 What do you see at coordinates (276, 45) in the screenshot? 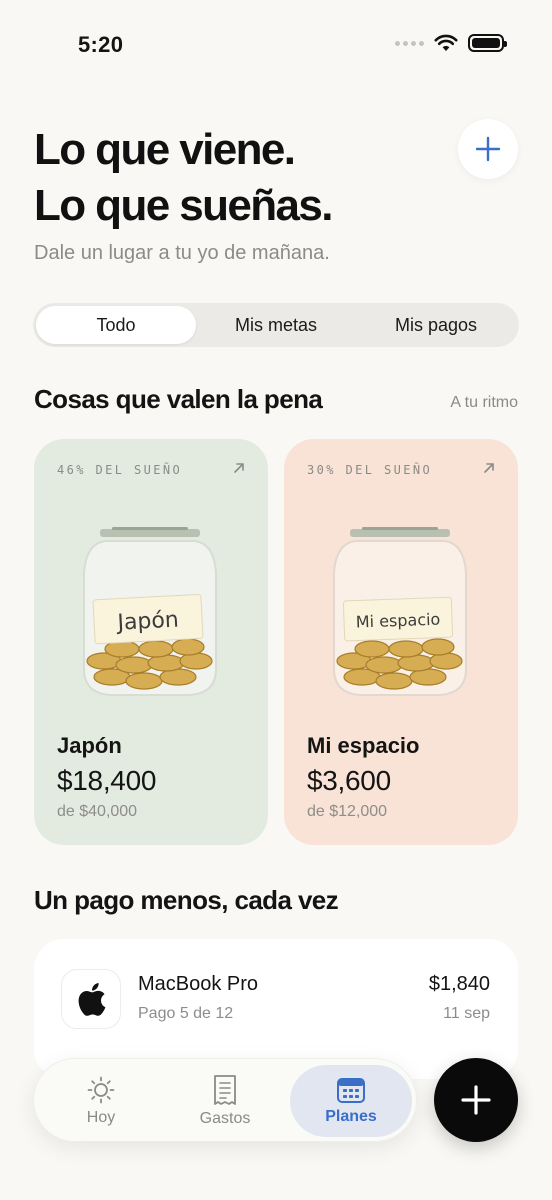
I see `status-bar: 5:20` at bounding box center [276, 45].